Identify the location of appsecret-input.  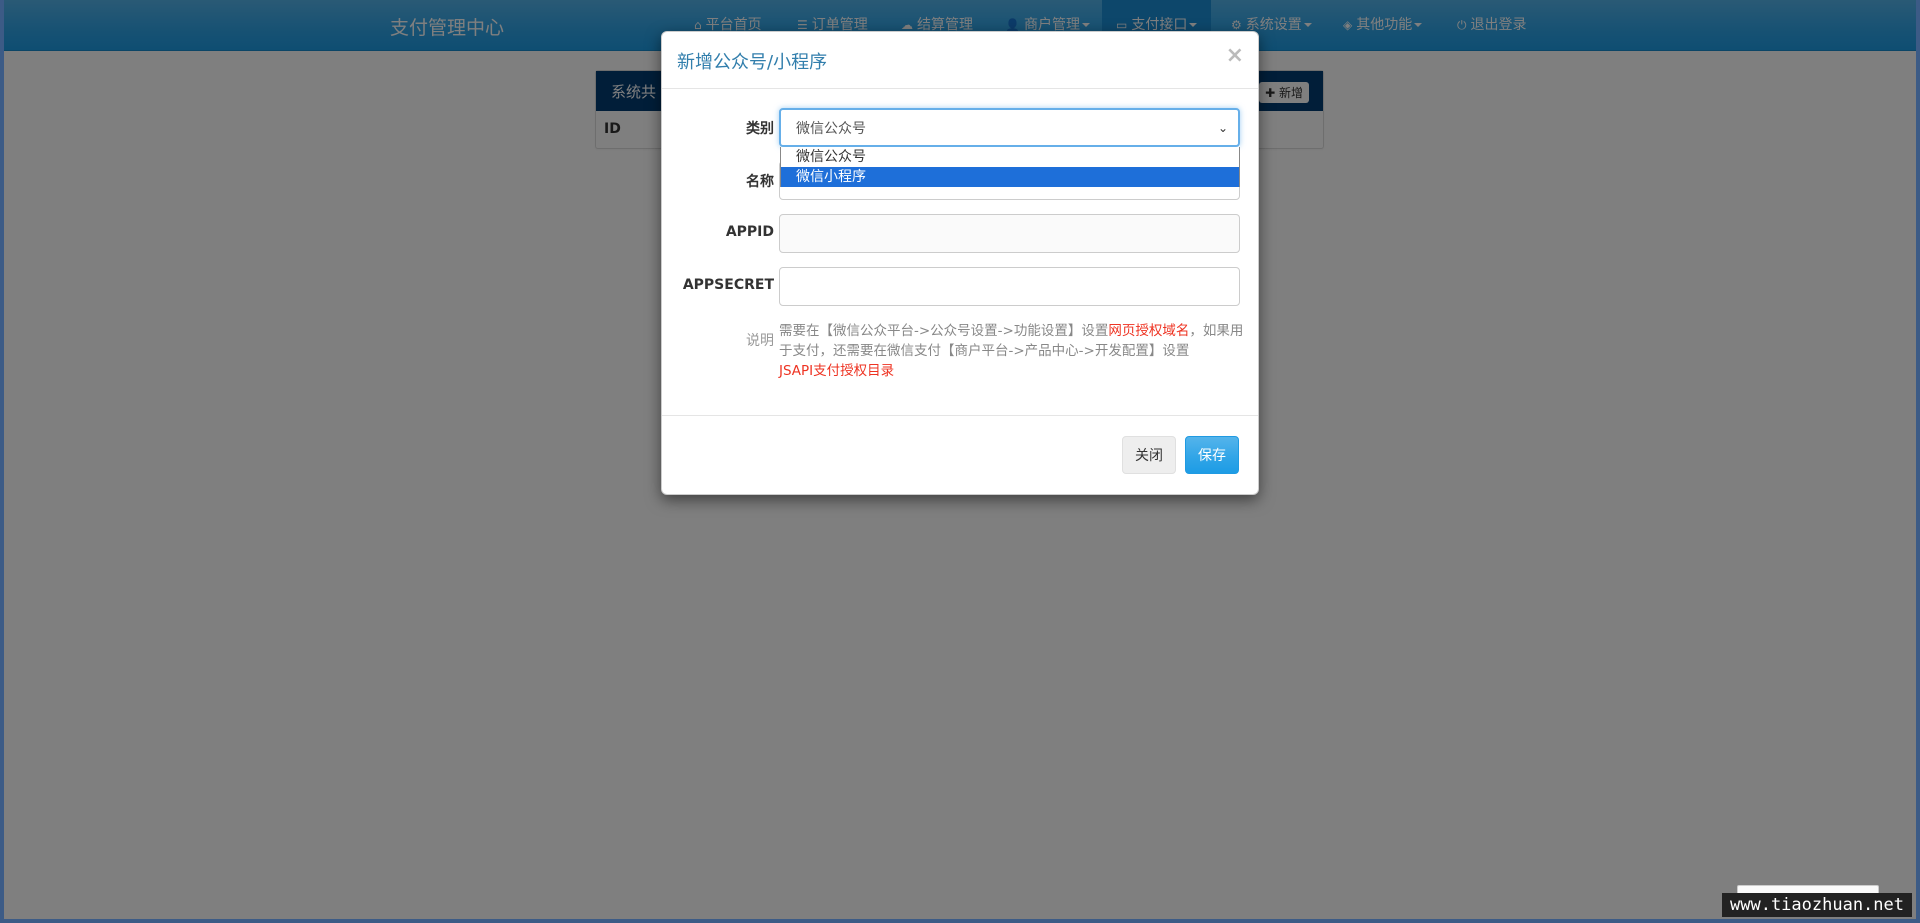
(1009, 286).